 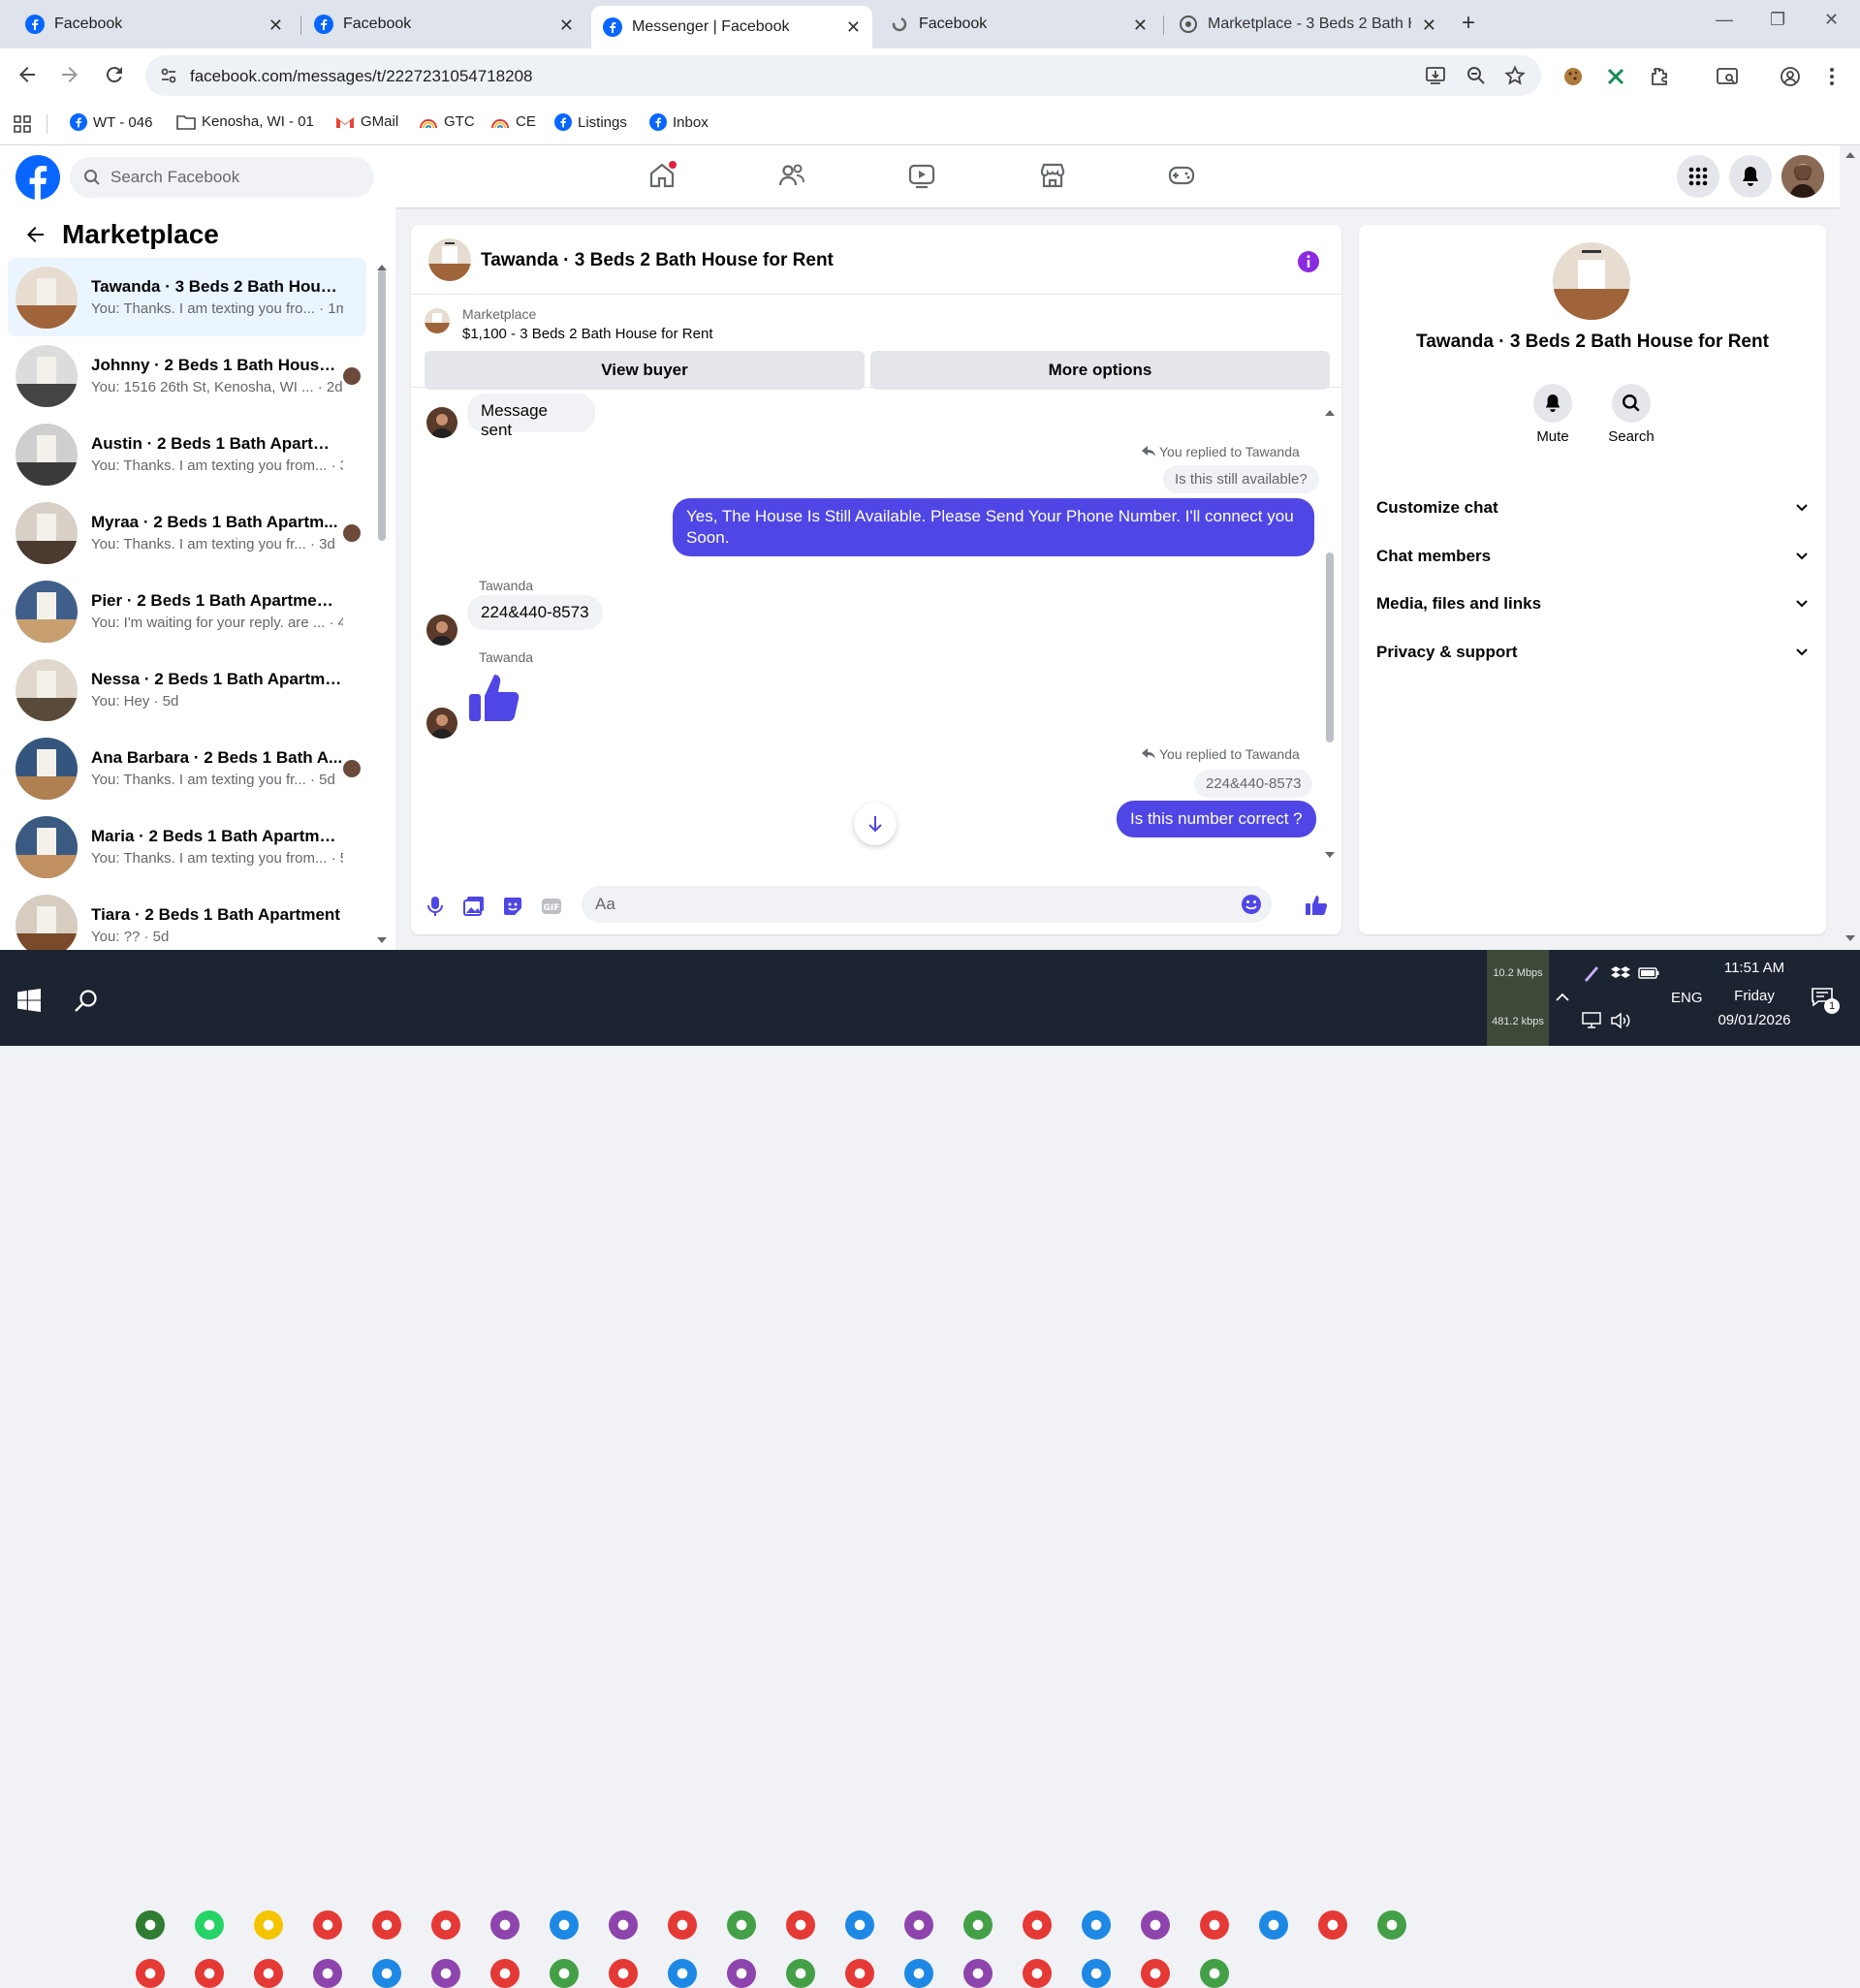 What do you see at coordinates (1592, 281) in the screenshot?
I see `details-avatar` at bounding box center [1592, 281].